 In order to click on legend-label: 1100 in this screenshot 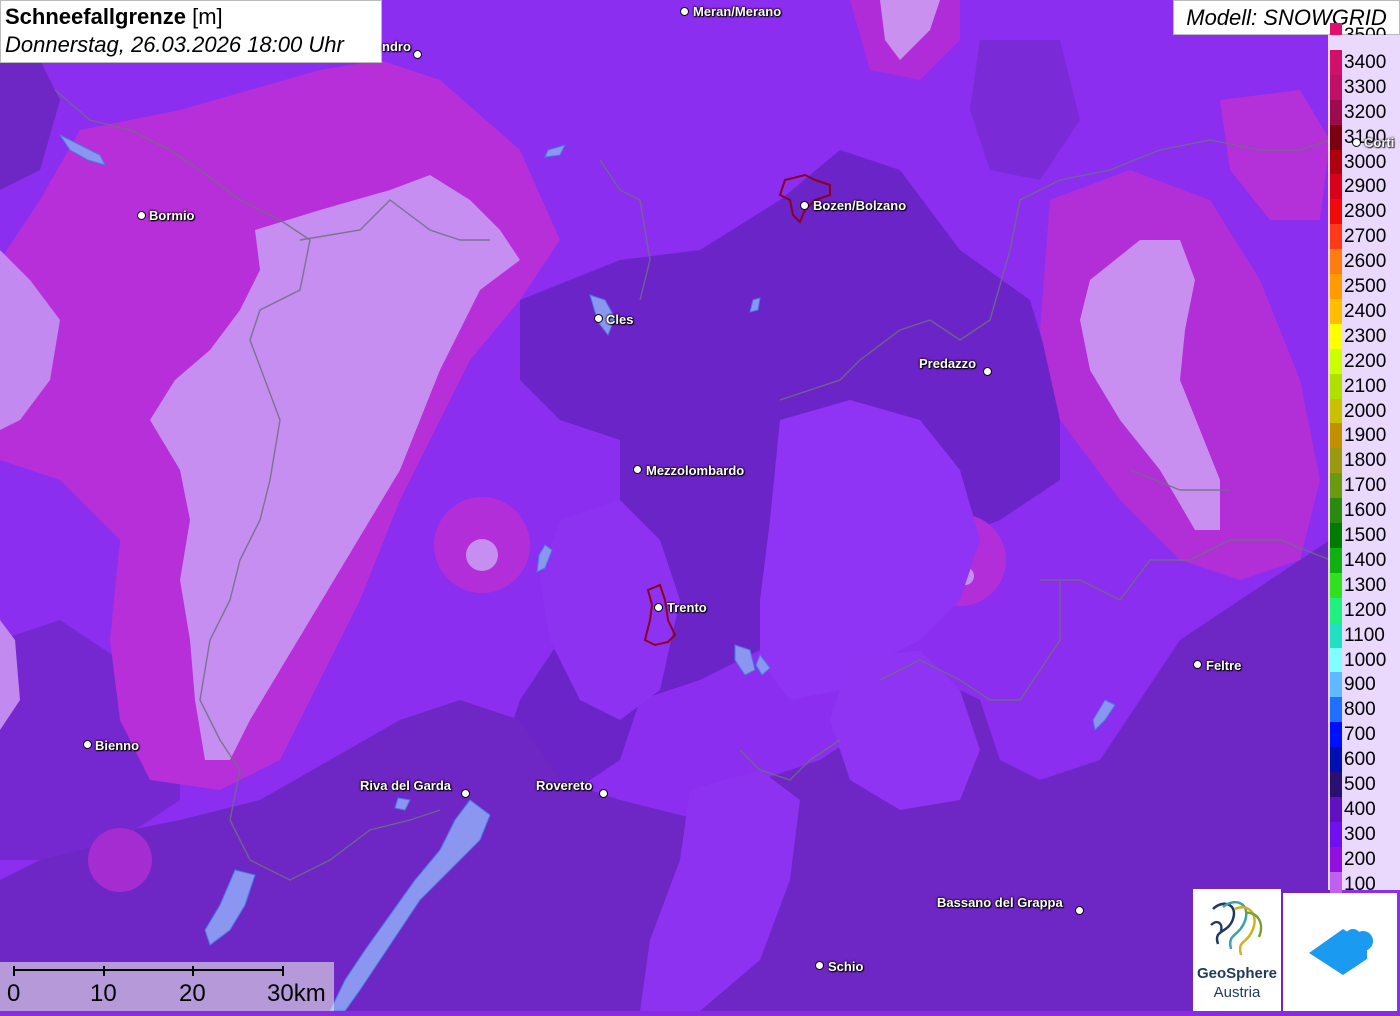, I will do `click(1364, 635)`.